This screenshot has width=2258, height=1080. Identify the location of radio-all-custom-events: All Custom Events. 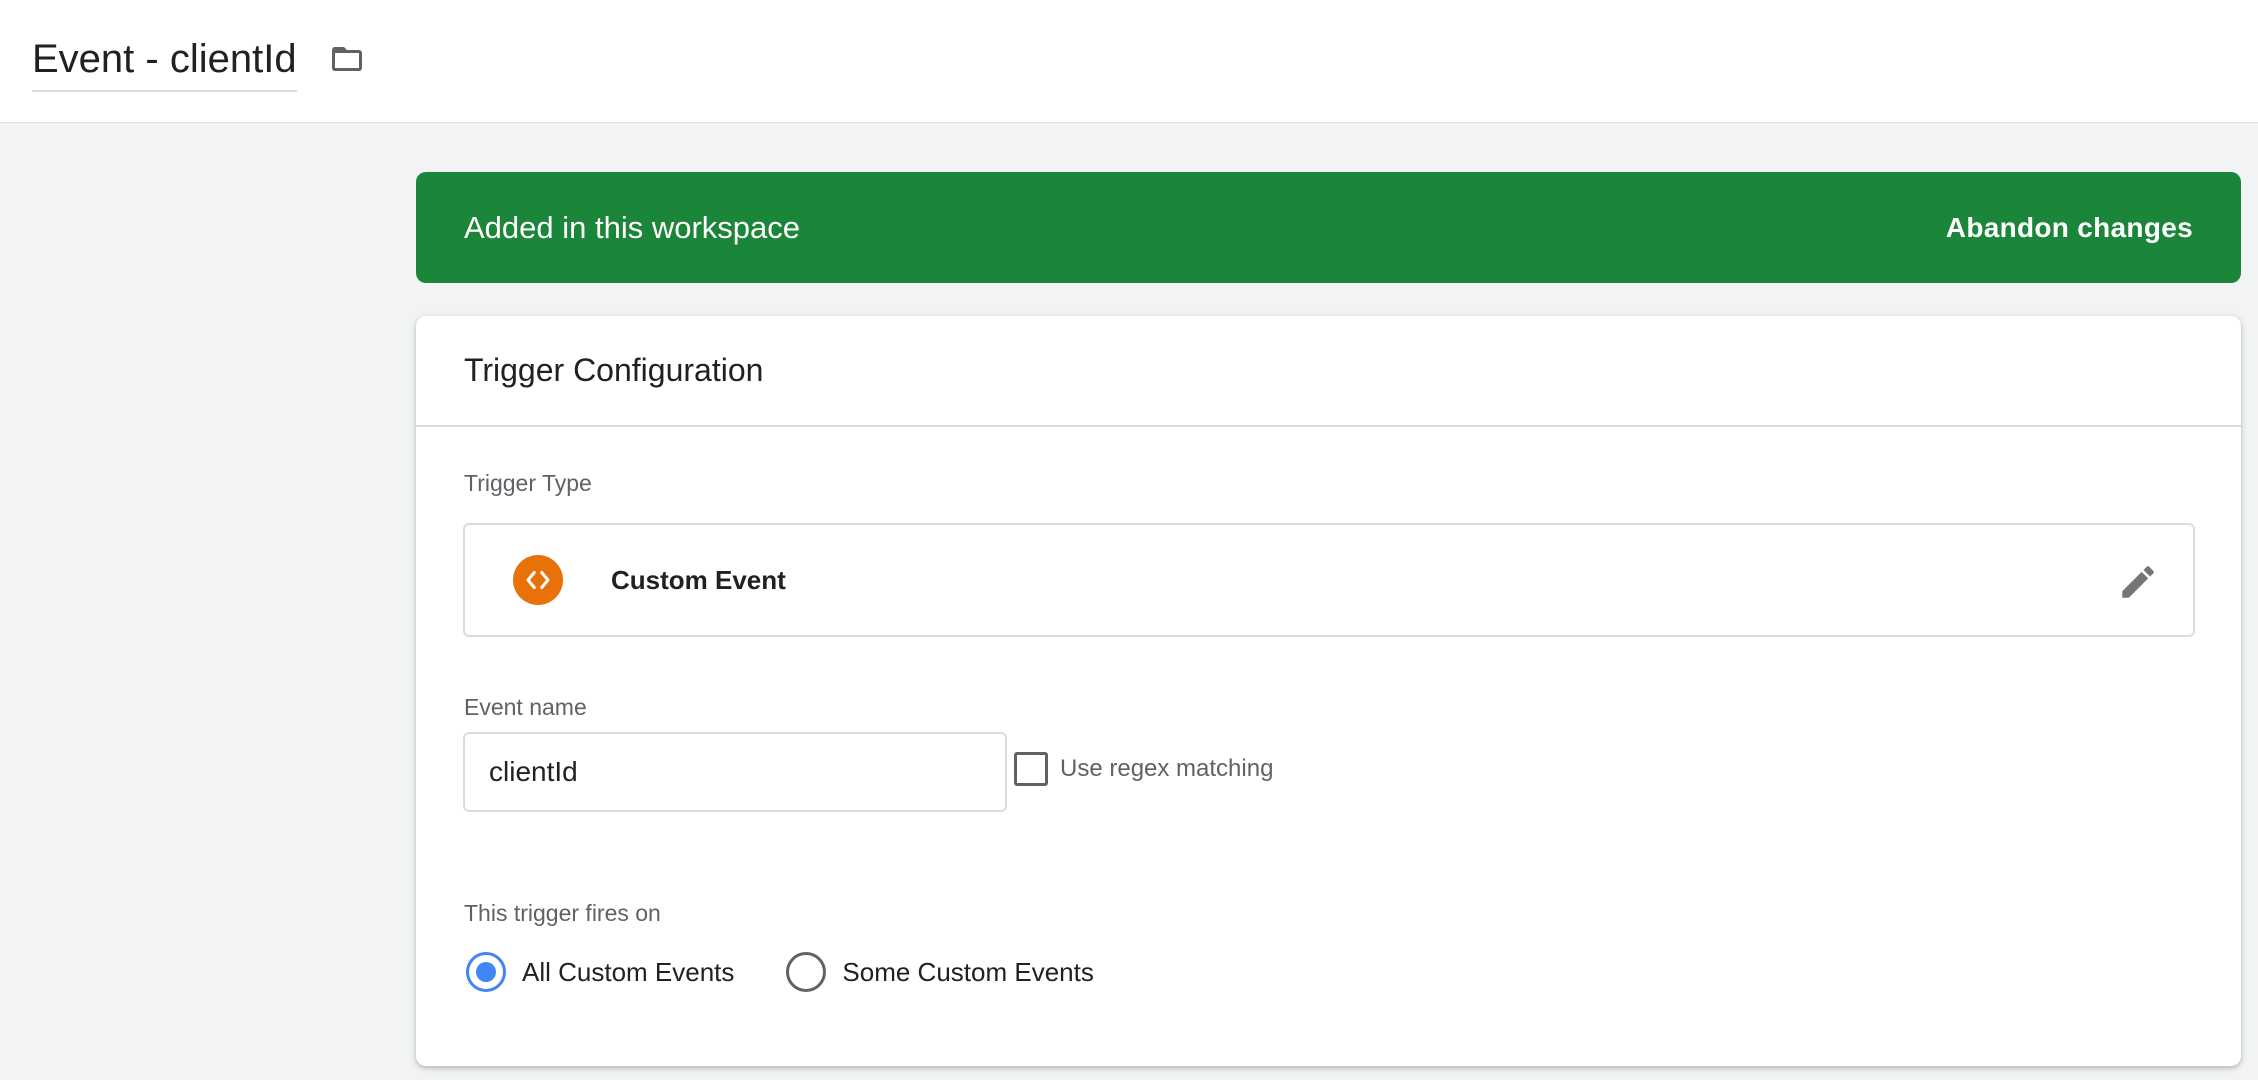
(600, 972).